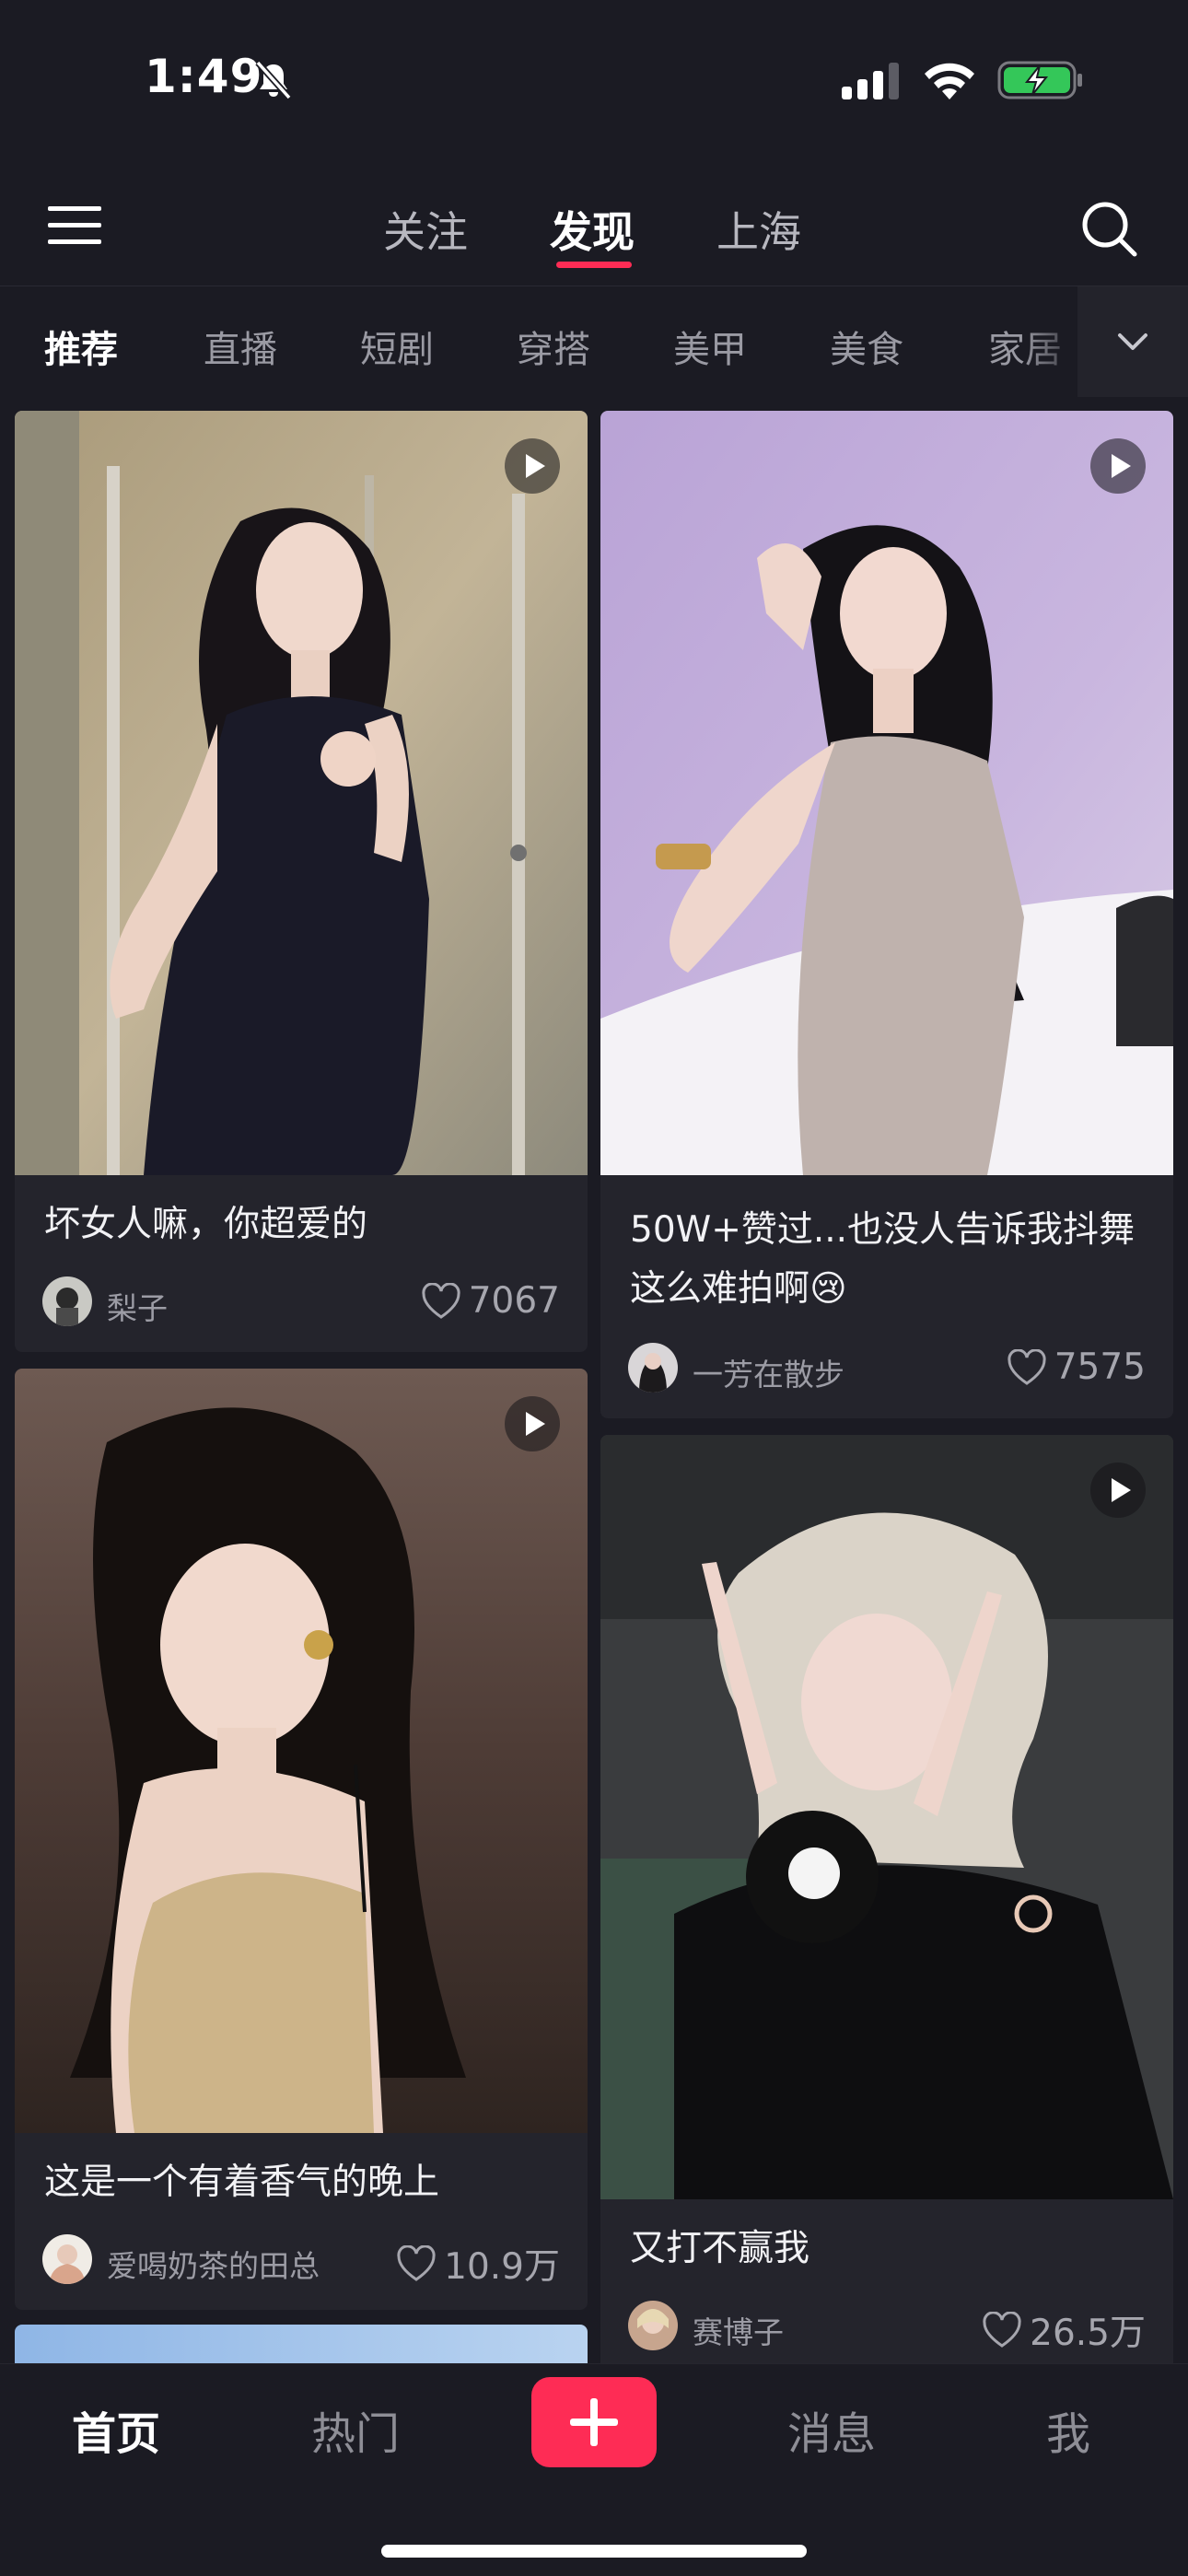 Image resolution: width=1188 pixels, height=2576 pixels. Describe the element at coordinates (831, 2429) in the screenshot. I see `tab-messages: 消息` at that location.